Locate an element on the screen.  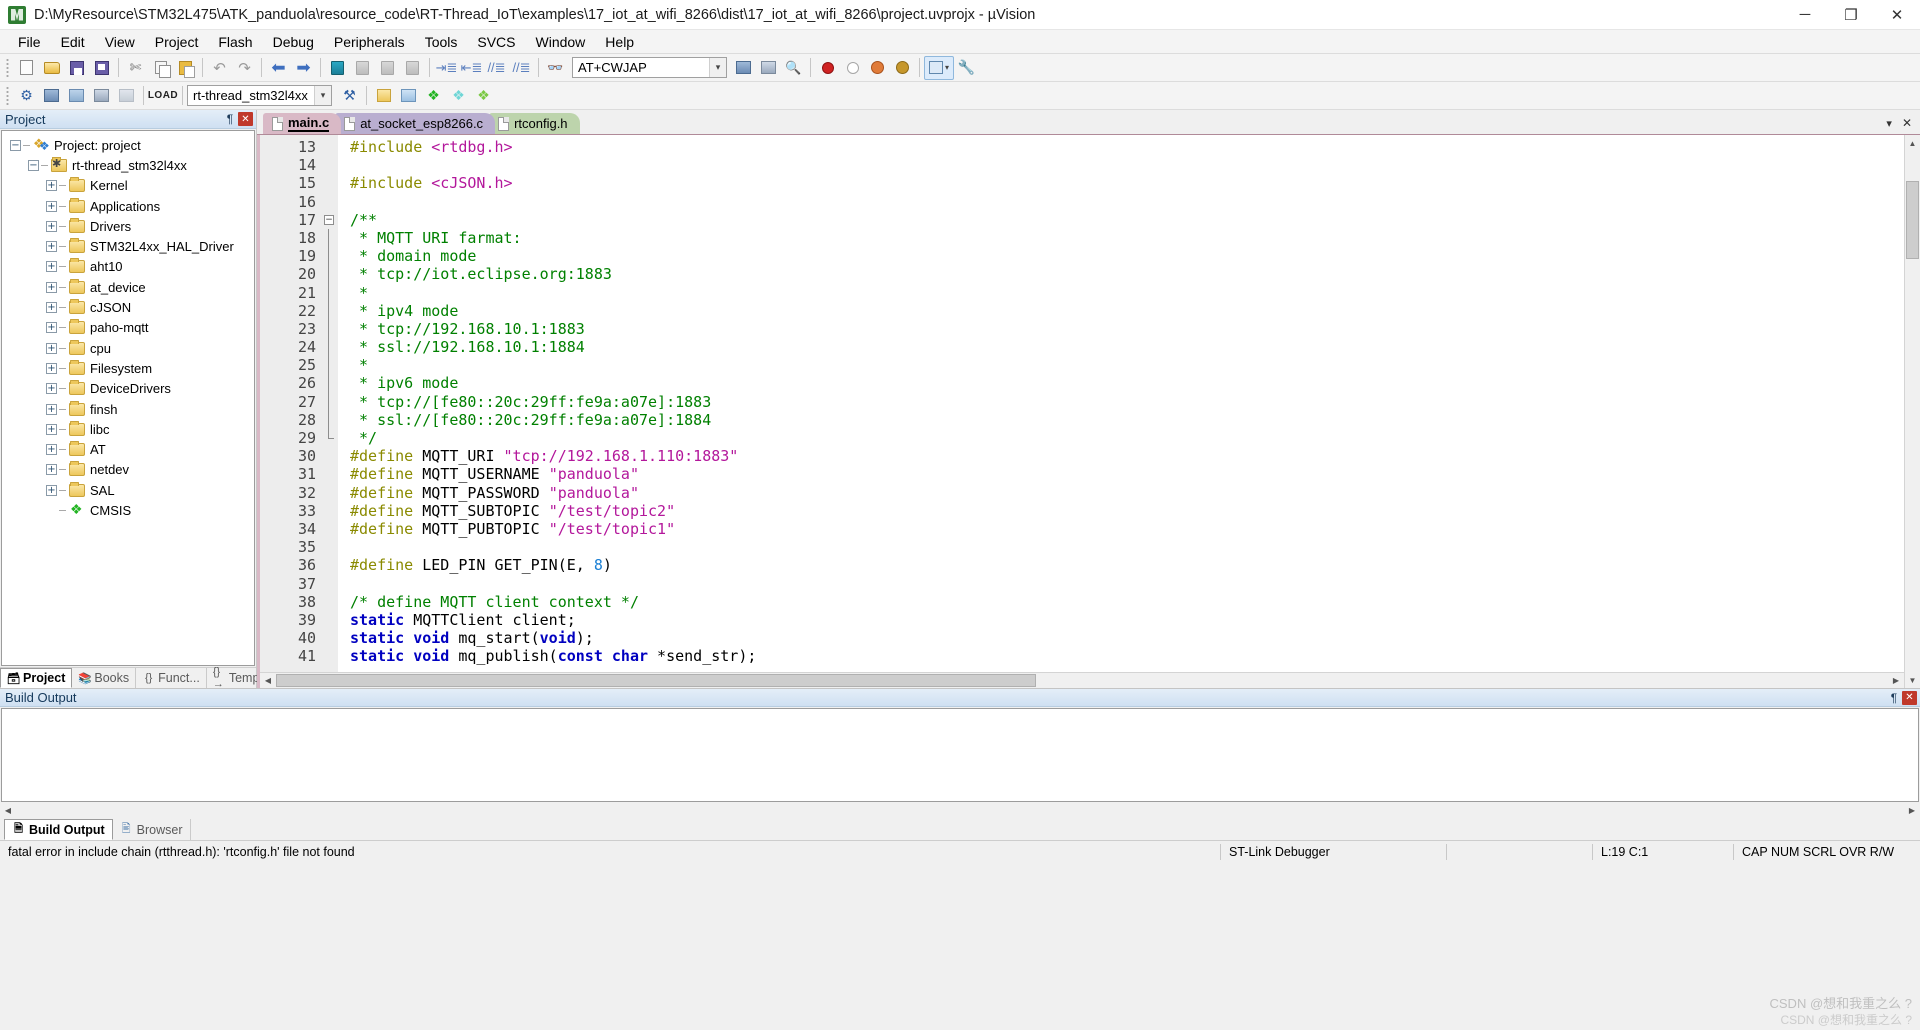
copy-icon is located at coordinates (160, 68).